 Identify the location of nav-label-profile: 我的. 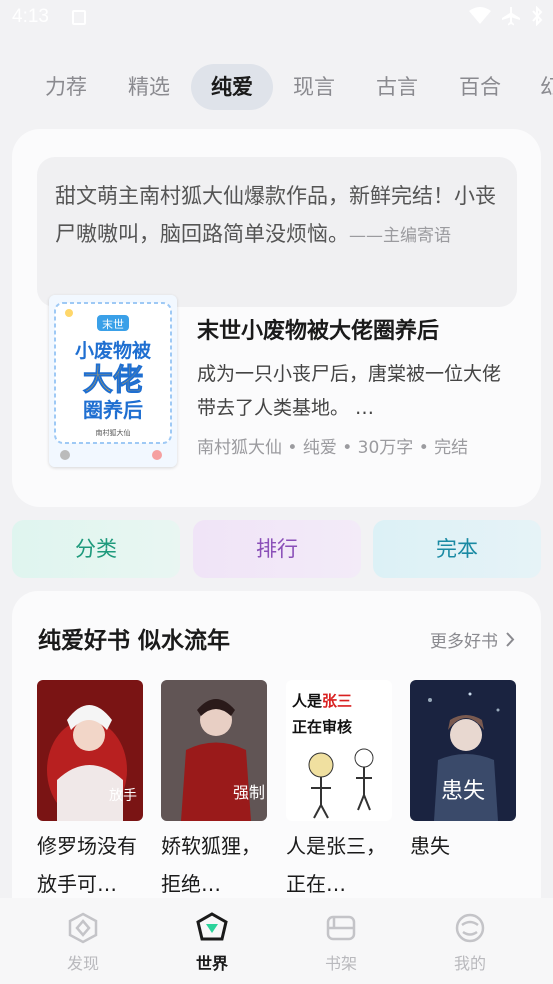
(469, 963).